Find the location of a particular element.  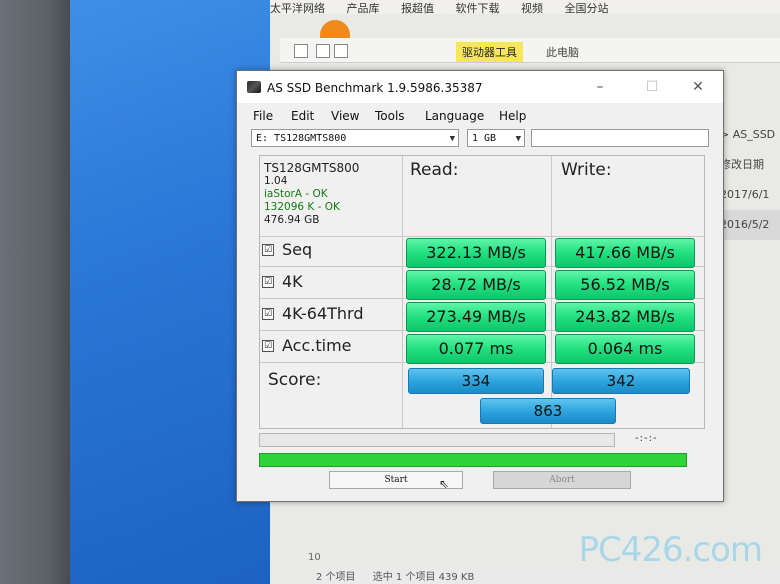

site-nav-item: 产品库 is located at coordinates (363, 8).